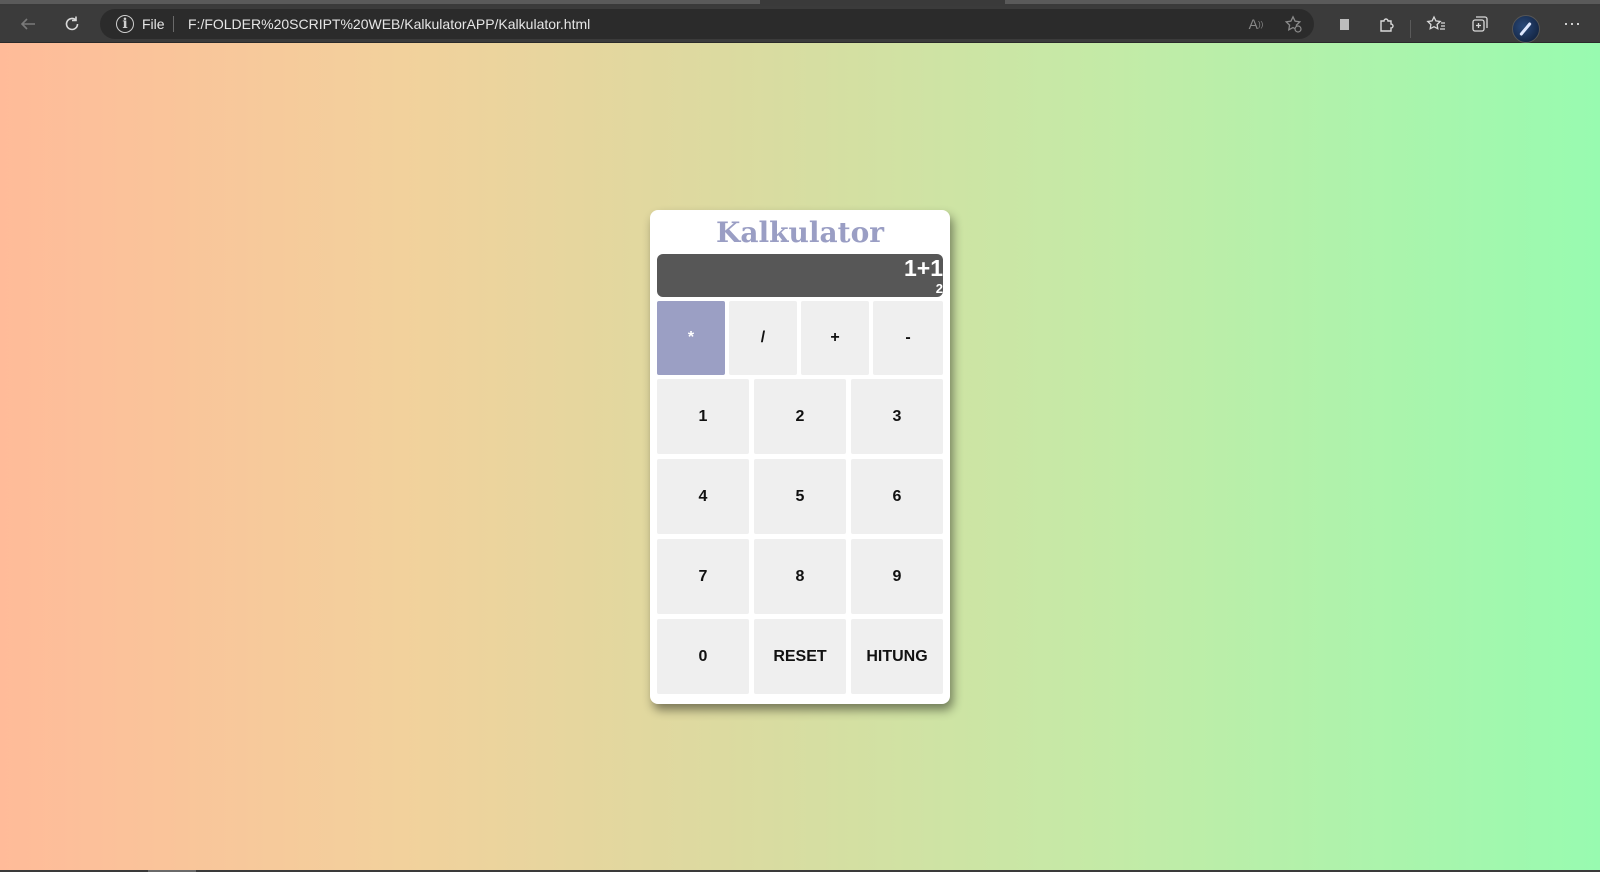 This screenshot has height=872, width=1600. What do you see at coordinates (800, 275) in the screenshot?
I see `calculator-display: 1+1 2` at bounding box center [800, 275].